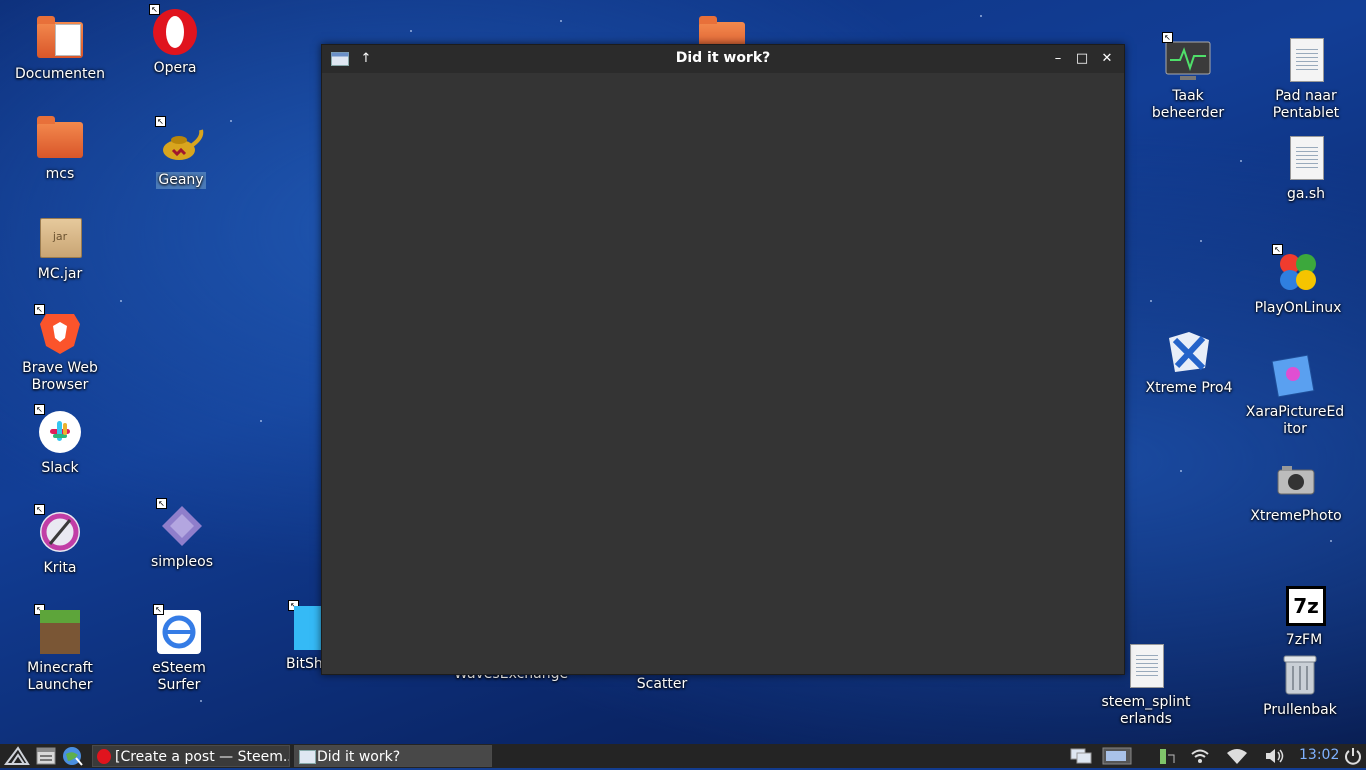  I want to click on desktop-pager-icon, so click(1117, 756).